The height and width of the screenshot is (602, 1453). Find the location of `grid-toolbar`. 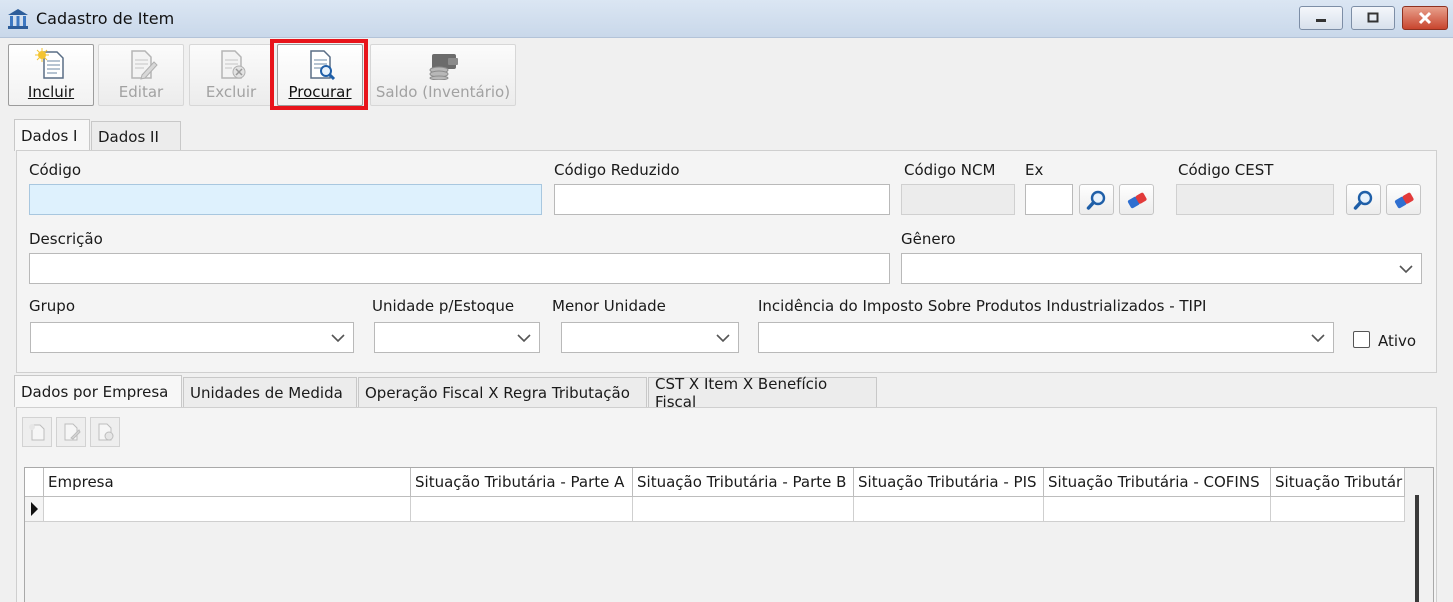

grid-toolbar is located at coordinates (71, 432).